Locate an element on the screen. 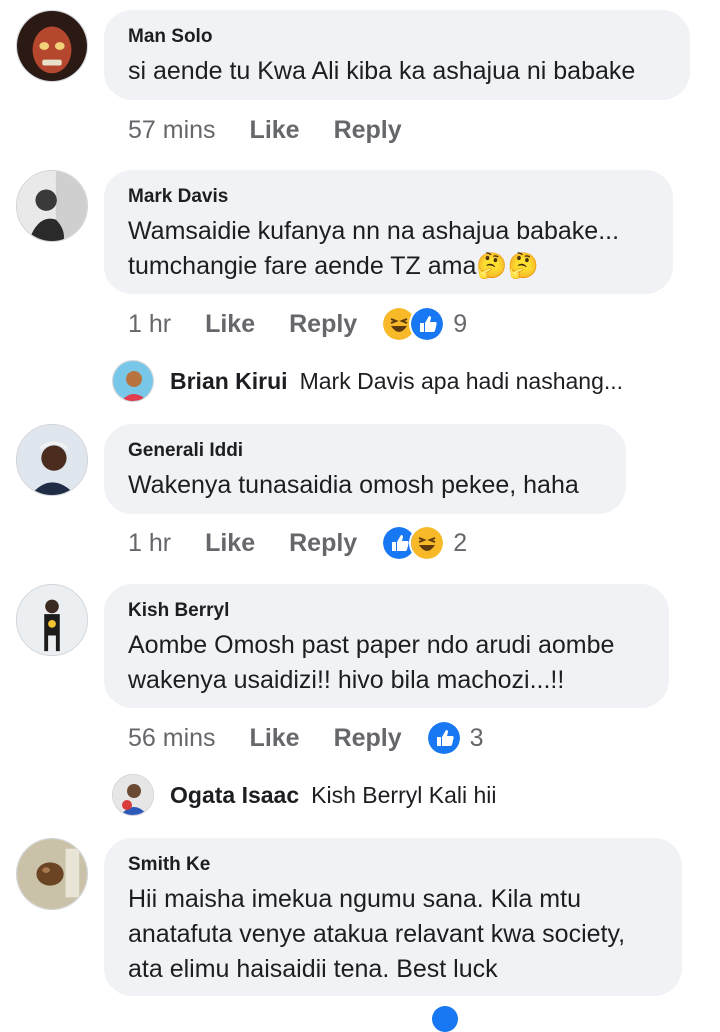  reaction-summary: 2 is located at coordinates (424, 543).